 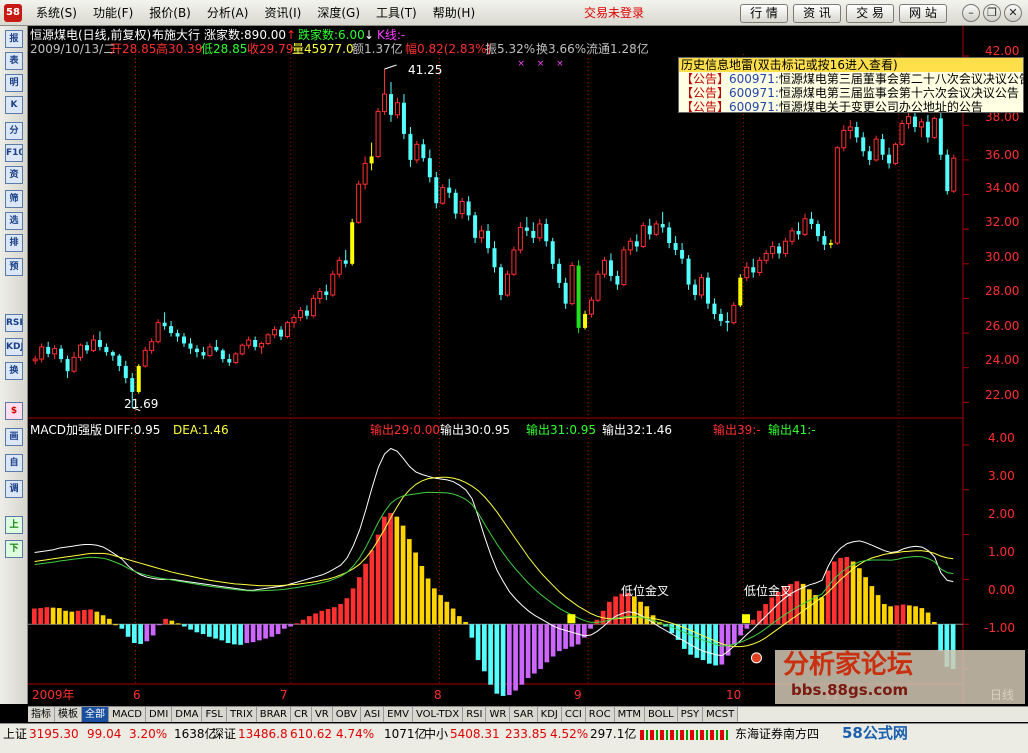 I want to click on kline-icon: K, so click(x=14, y=105).